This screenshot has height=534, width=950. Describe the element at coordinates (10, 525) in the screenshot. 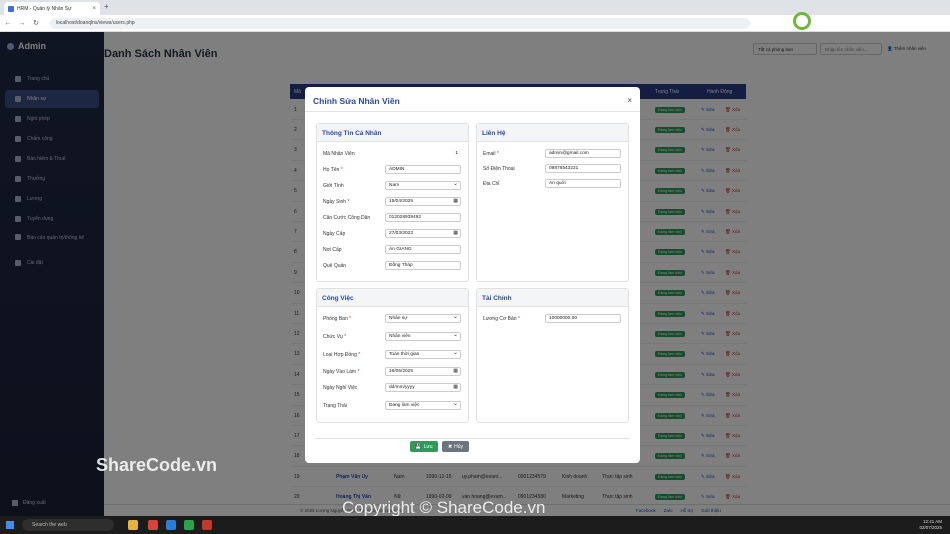

I see `windows-start-icon` at that location.